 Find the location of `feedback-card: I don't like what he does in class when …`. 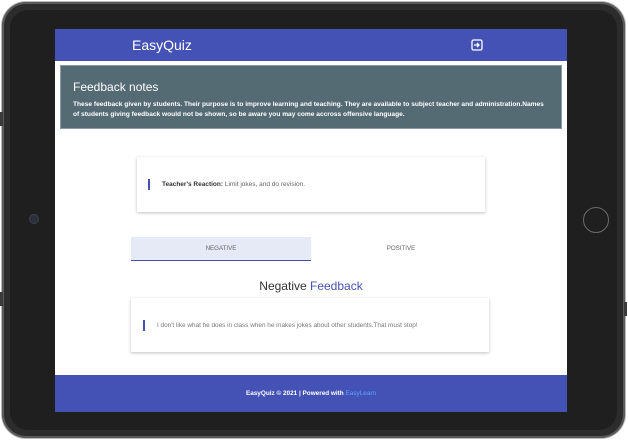

feedback-card: I don't like what he does in class when … is located at coordinates (310, 325).